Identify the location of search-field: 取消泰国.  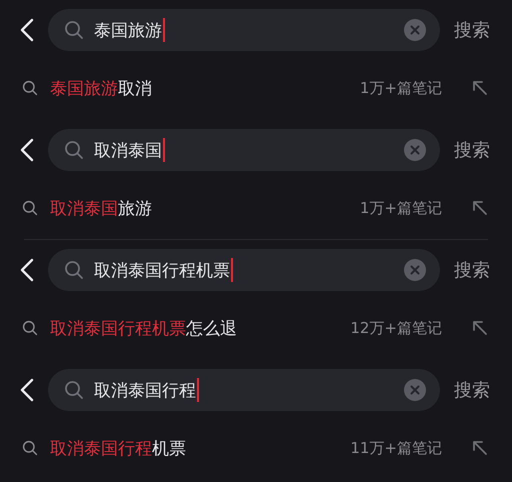
(244, 150).